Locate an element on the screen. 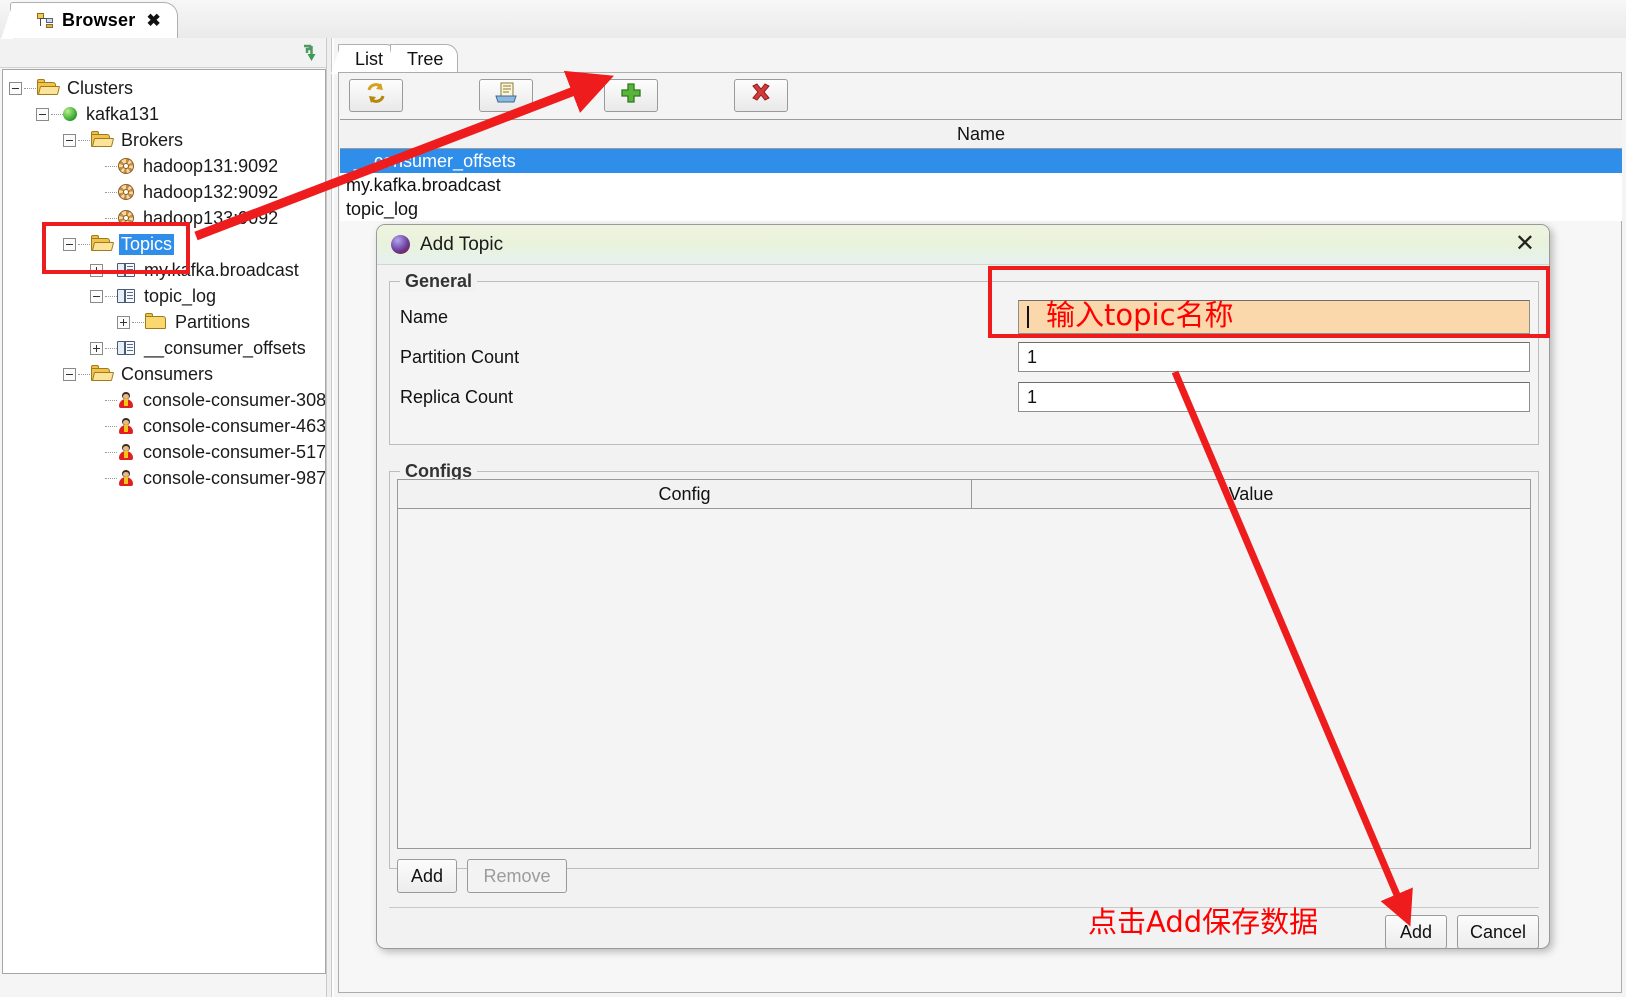 The width and height of the screenshot is (1626, 997). tree-node-consumer-offsets: __consumer_offsets is located at coordinates (164, 348).